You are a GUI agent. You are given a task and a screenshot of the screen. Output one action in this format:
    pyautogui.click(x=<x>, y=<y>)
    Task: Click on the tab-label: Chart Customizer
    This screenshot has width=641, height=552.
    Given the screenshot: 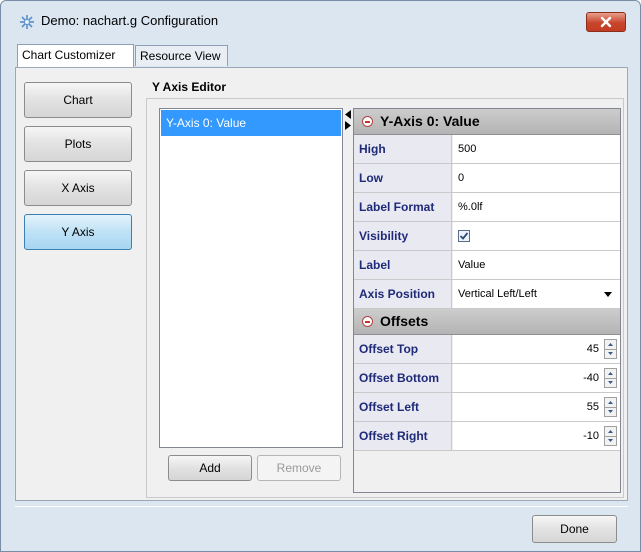 What is the action you would take?
    pyautogui.click(x=69, y=55)
    